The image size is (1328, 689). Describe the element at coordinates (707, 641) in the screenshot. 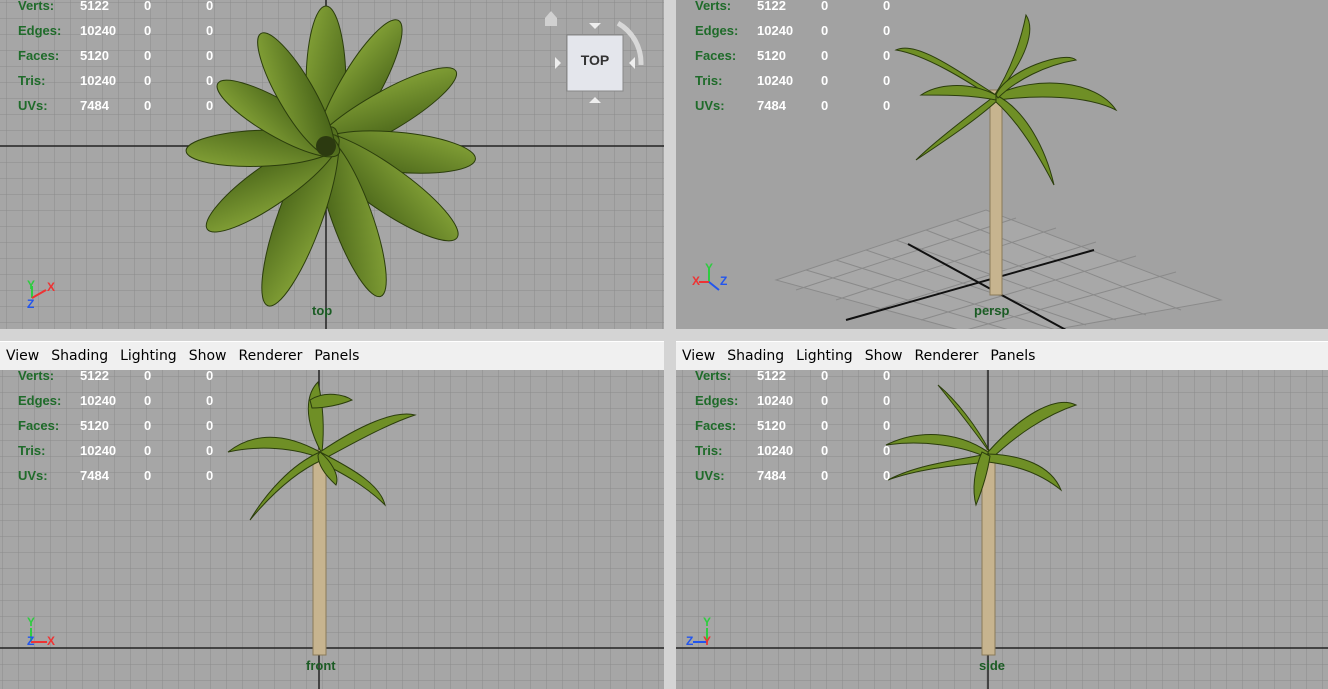

I see `axis-label-y2: Y` at that location.